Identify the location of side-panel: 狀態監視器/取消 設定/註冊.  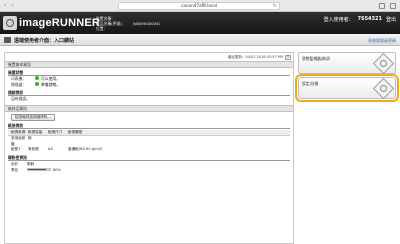
(347, 77).